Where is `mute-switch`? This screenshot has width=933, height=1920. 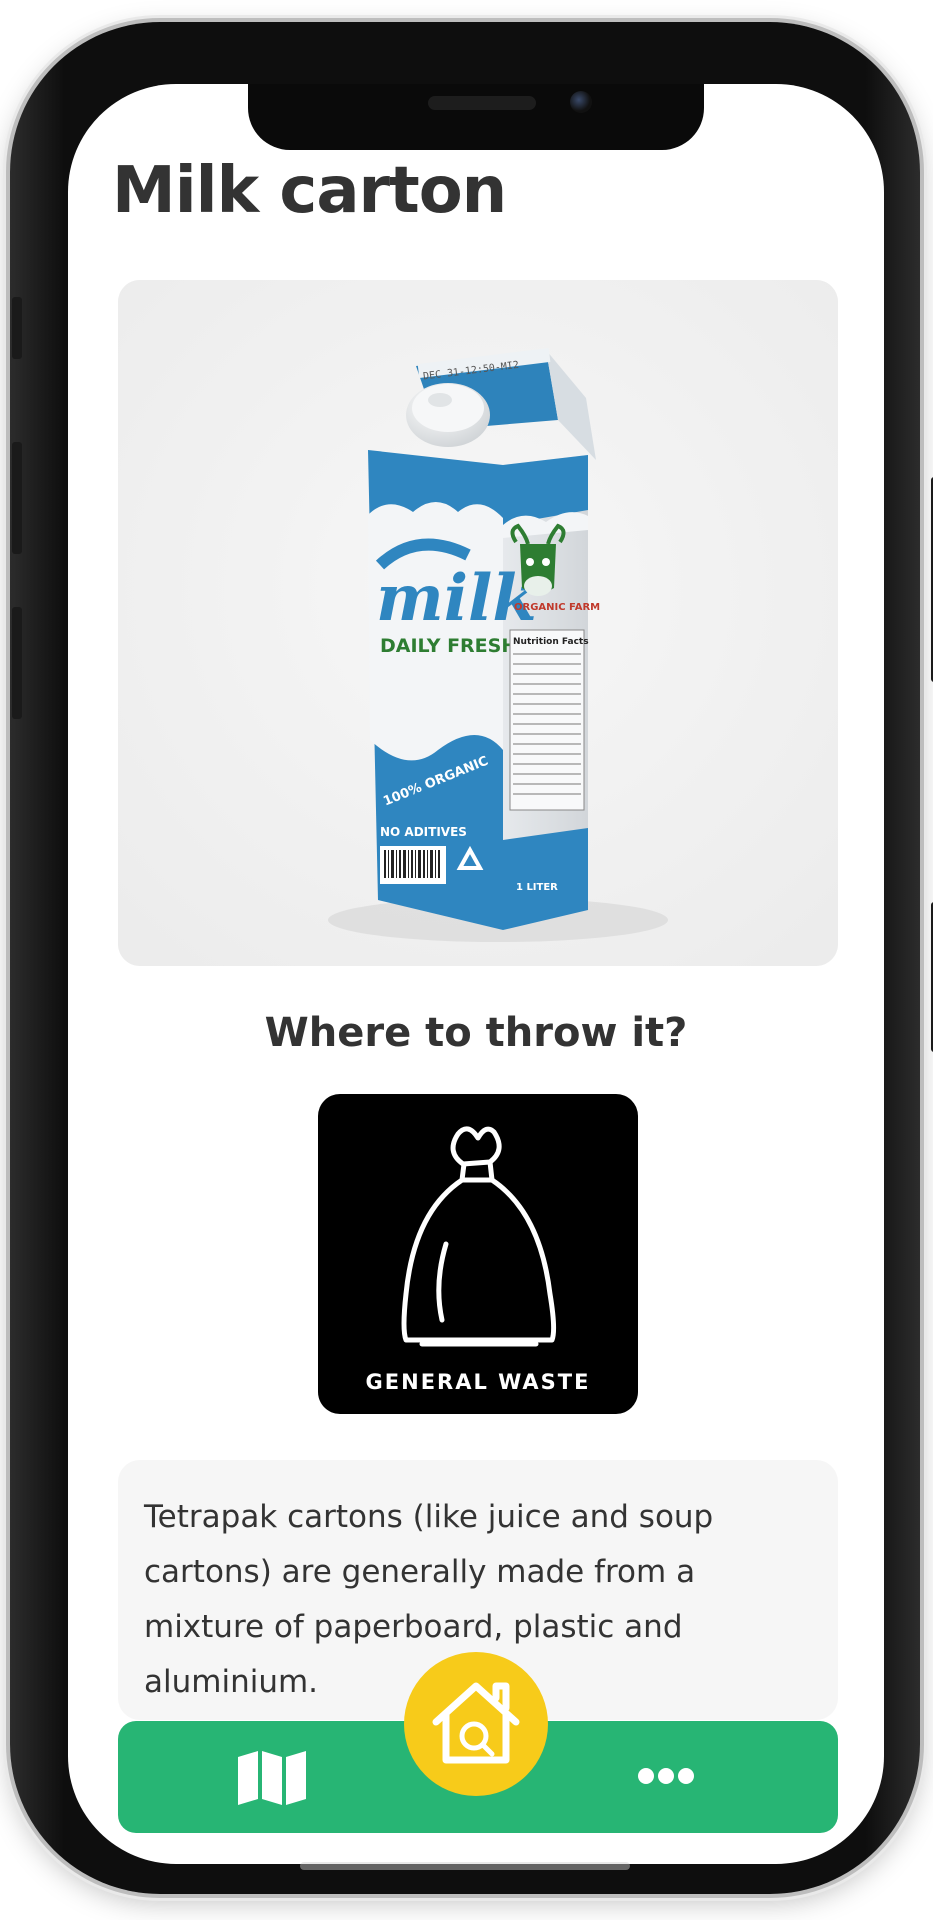
mute-switch is located at coordinates (17, 328).